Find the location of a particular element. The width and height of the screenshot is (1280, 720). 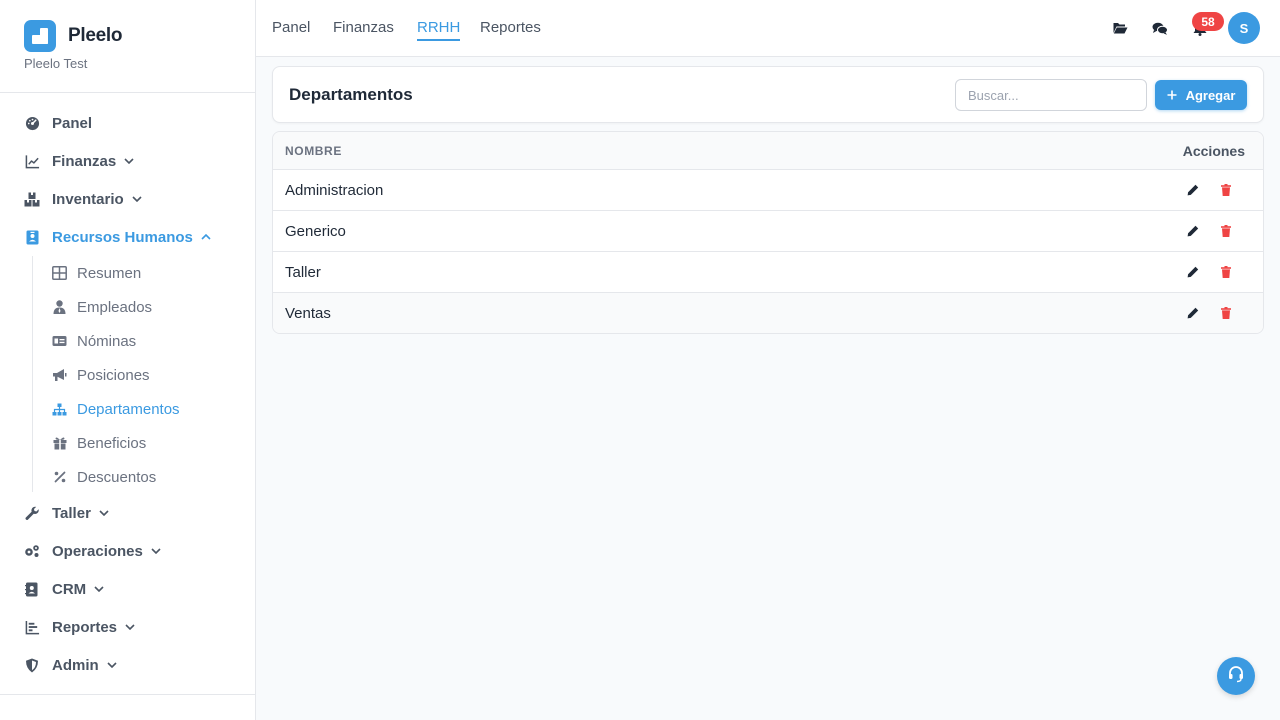

sidebar-item-panel: Panel is located at coordinates (58, 123).